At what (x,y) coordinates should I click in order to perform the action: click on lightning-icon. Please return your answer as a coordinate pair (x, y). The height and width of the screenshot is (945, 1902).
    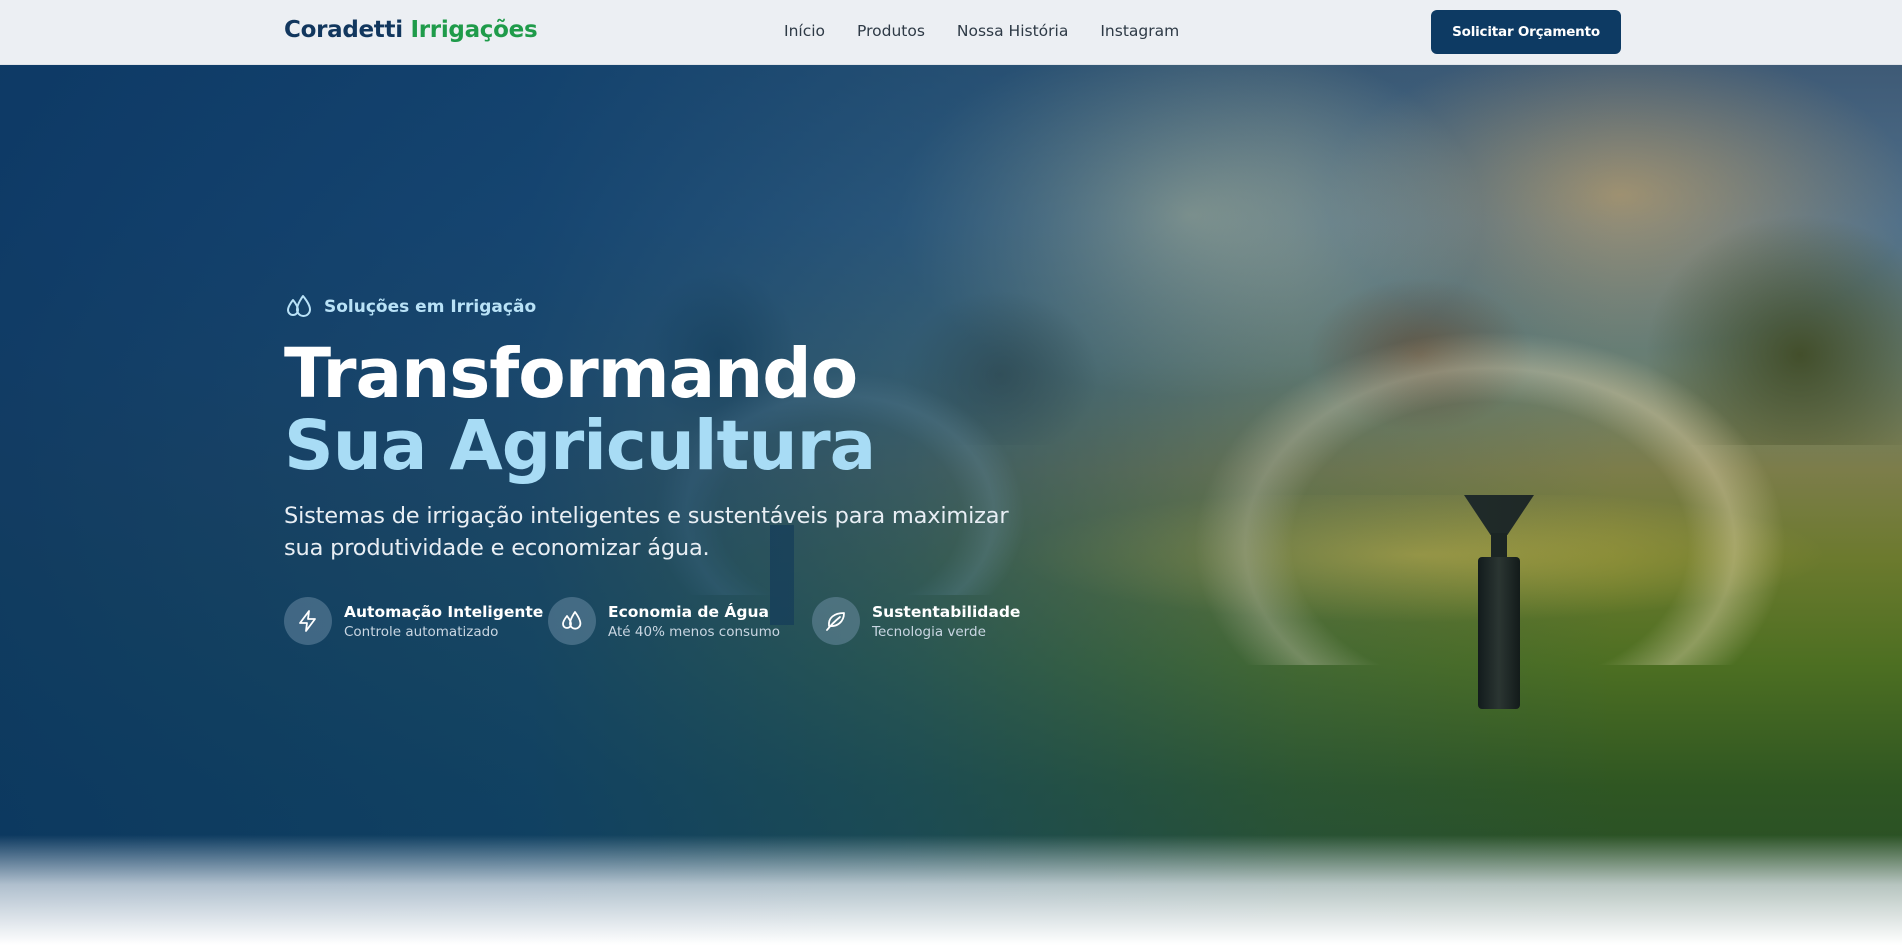
    Looking at the image, I should click on (308, 621).